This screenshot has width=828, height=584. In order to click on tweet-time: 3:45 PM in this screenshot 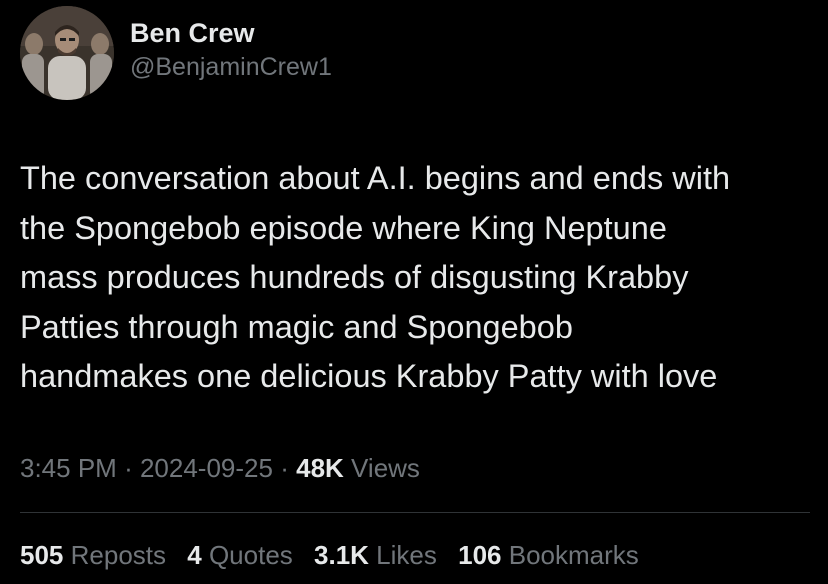, I will do `click(68, 468)`.